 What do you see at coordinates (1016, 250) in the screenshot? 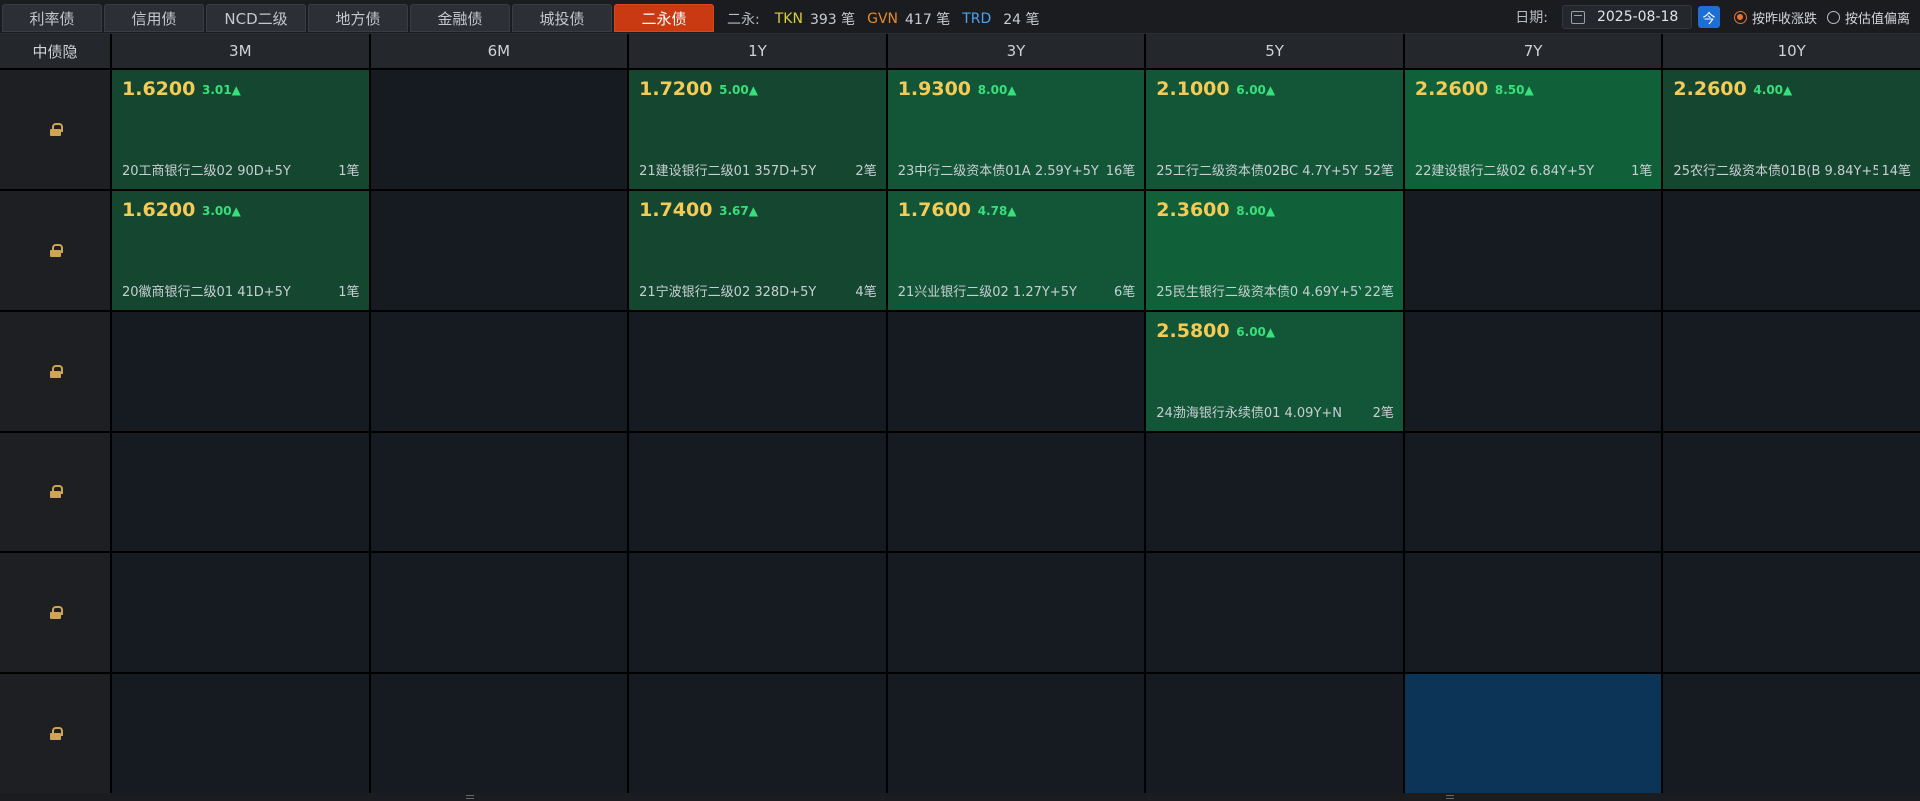
I see `quote-cell: 1.7600 4.78▲ 21兴业银行二级02 1.27Y+5Y 6笔` at bounding box center [1016, 250].